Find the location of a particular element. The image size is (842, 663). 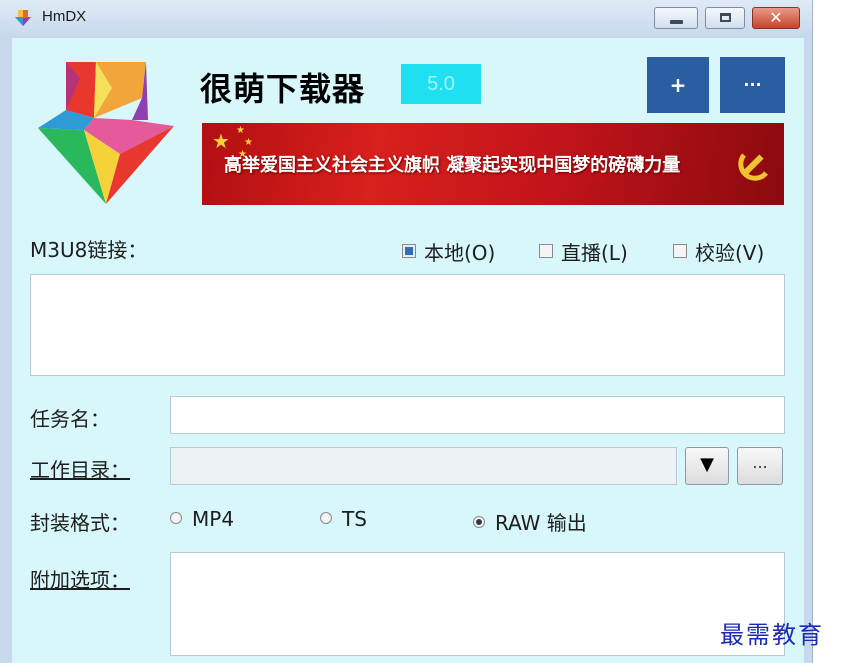

format-ts-radio: TS is located at coordinates (343, 519).